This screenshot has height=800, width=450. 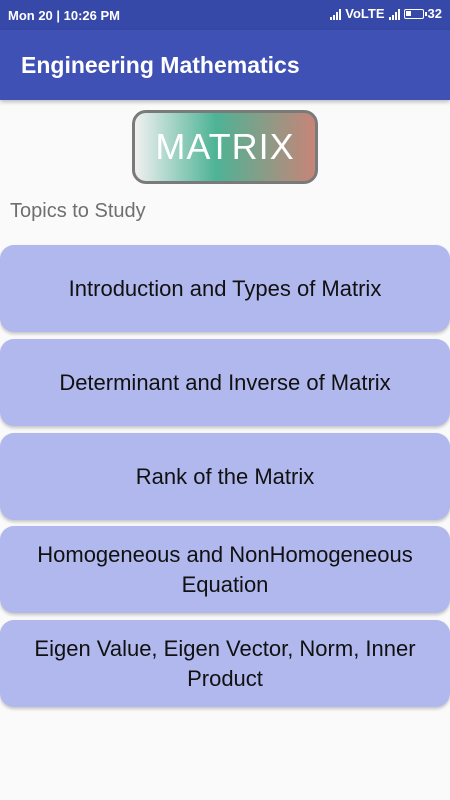 What do you see at coordinates (225, 569) in the screenshot?
I see `topic-button-equations: Homogeneous and NonHomogeneous Equation` at bounding box center [225, 569].